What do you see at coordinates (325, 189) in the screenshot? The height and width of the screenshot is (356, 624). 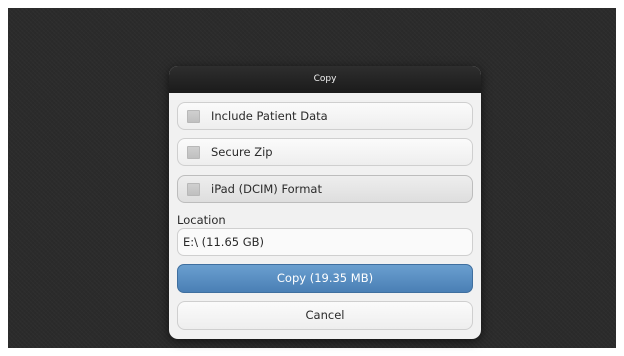 I see `ipad-dcim-format-option: iPad (DCIM) Format` at bounding box center [325, 189].